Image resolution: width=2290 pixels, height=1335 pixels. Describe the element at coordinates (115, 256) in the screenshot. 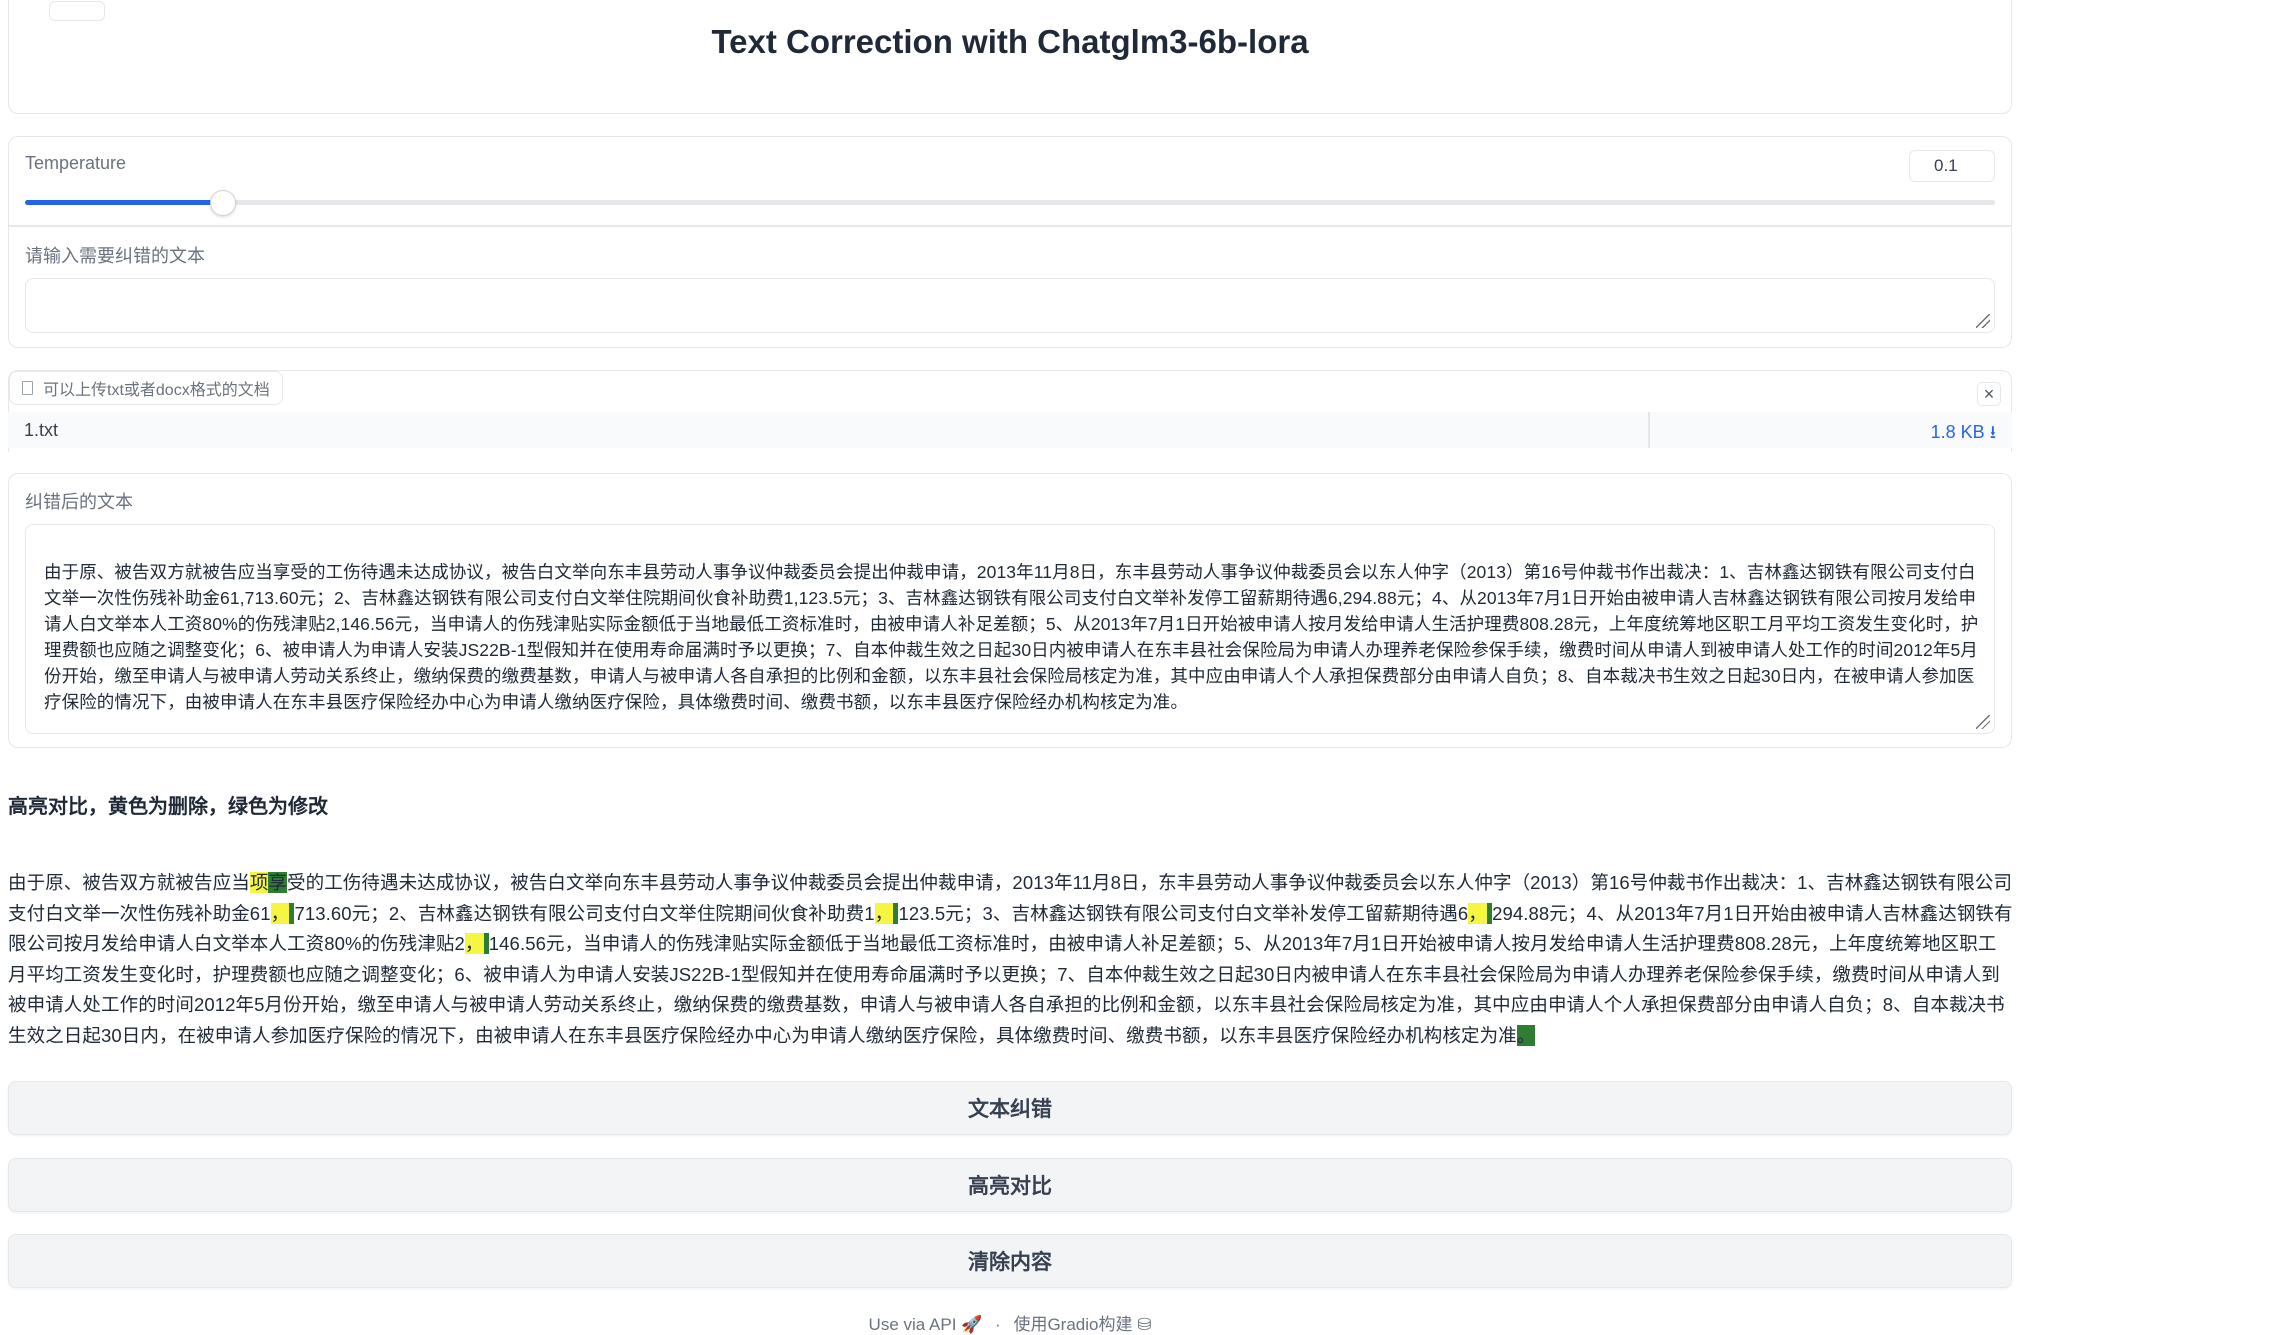

I see `input-label: 请输入需要纠错的文本` at that location.